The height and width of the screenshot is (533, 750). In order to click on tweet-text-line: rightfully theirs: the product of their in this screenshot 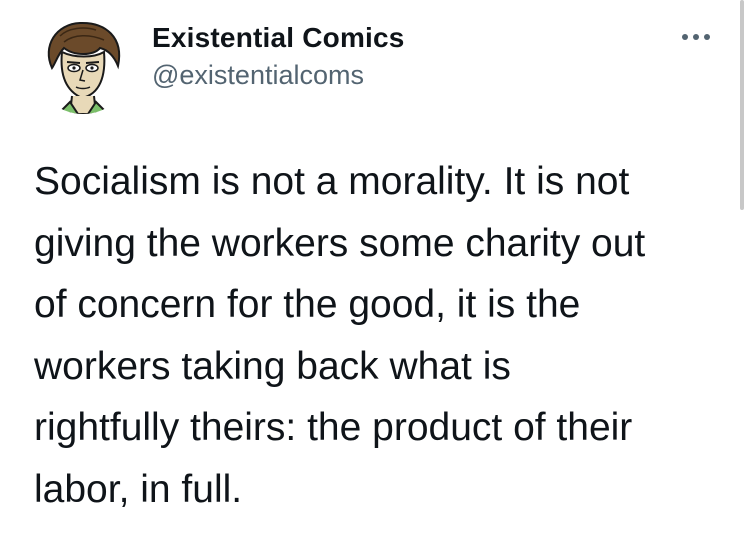, I will do `click(333, 427)`.